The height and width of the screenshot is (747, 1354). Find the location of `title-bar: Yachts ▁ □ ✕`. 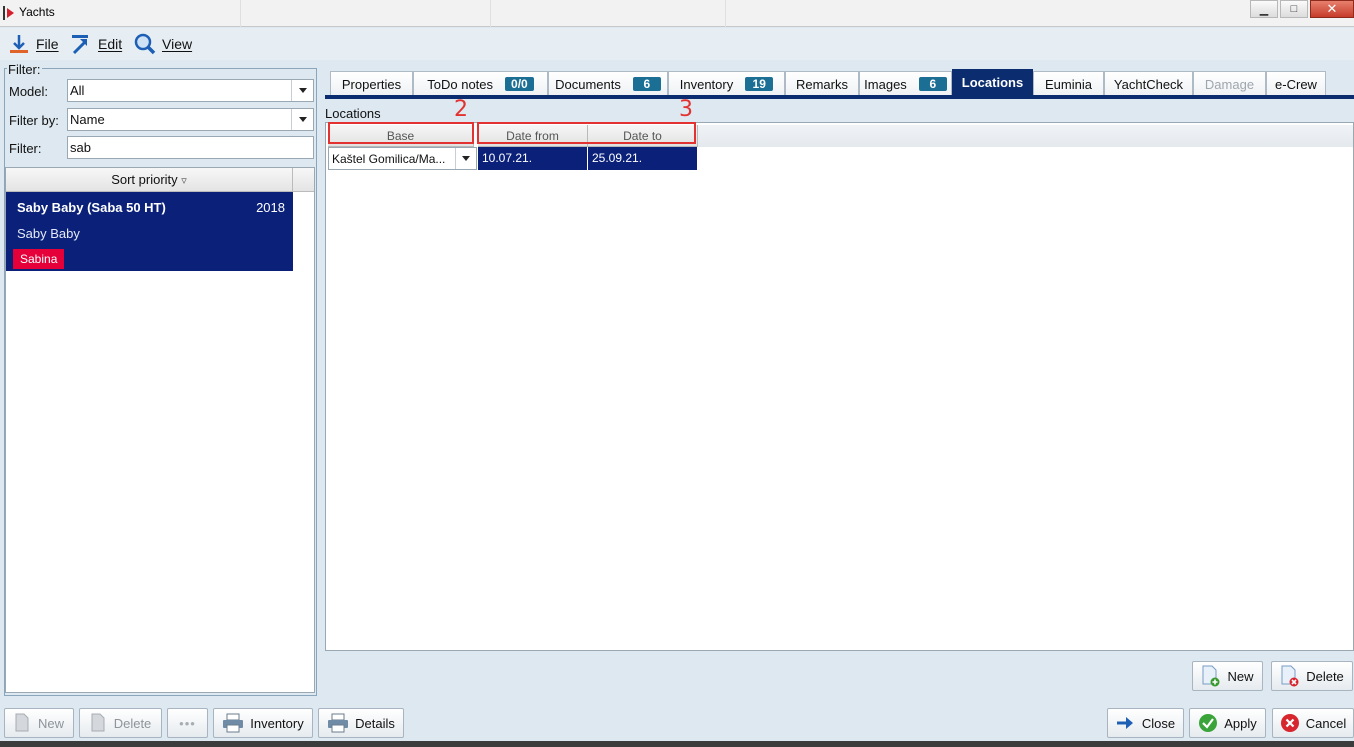

title-bar: Yachts ▁ □ ✕ is located at coordinates (677, 13).